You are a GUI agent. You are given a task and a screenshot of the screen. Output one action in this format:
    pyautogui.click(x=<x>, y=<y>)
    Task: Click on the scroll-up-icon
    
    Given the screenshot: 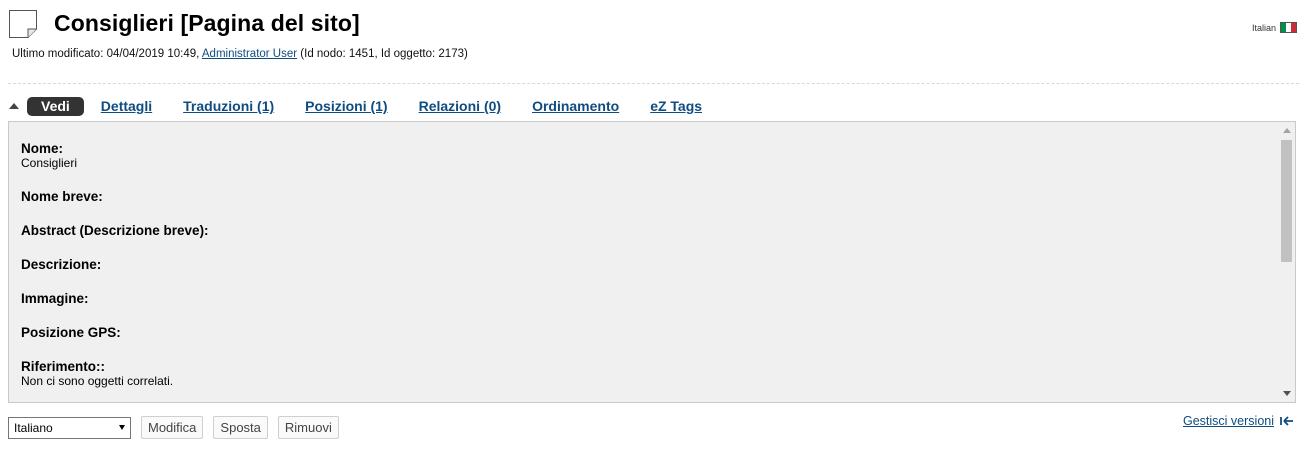 What is the action you would take?
    pyautogui.click(x=1287, y=130)
    